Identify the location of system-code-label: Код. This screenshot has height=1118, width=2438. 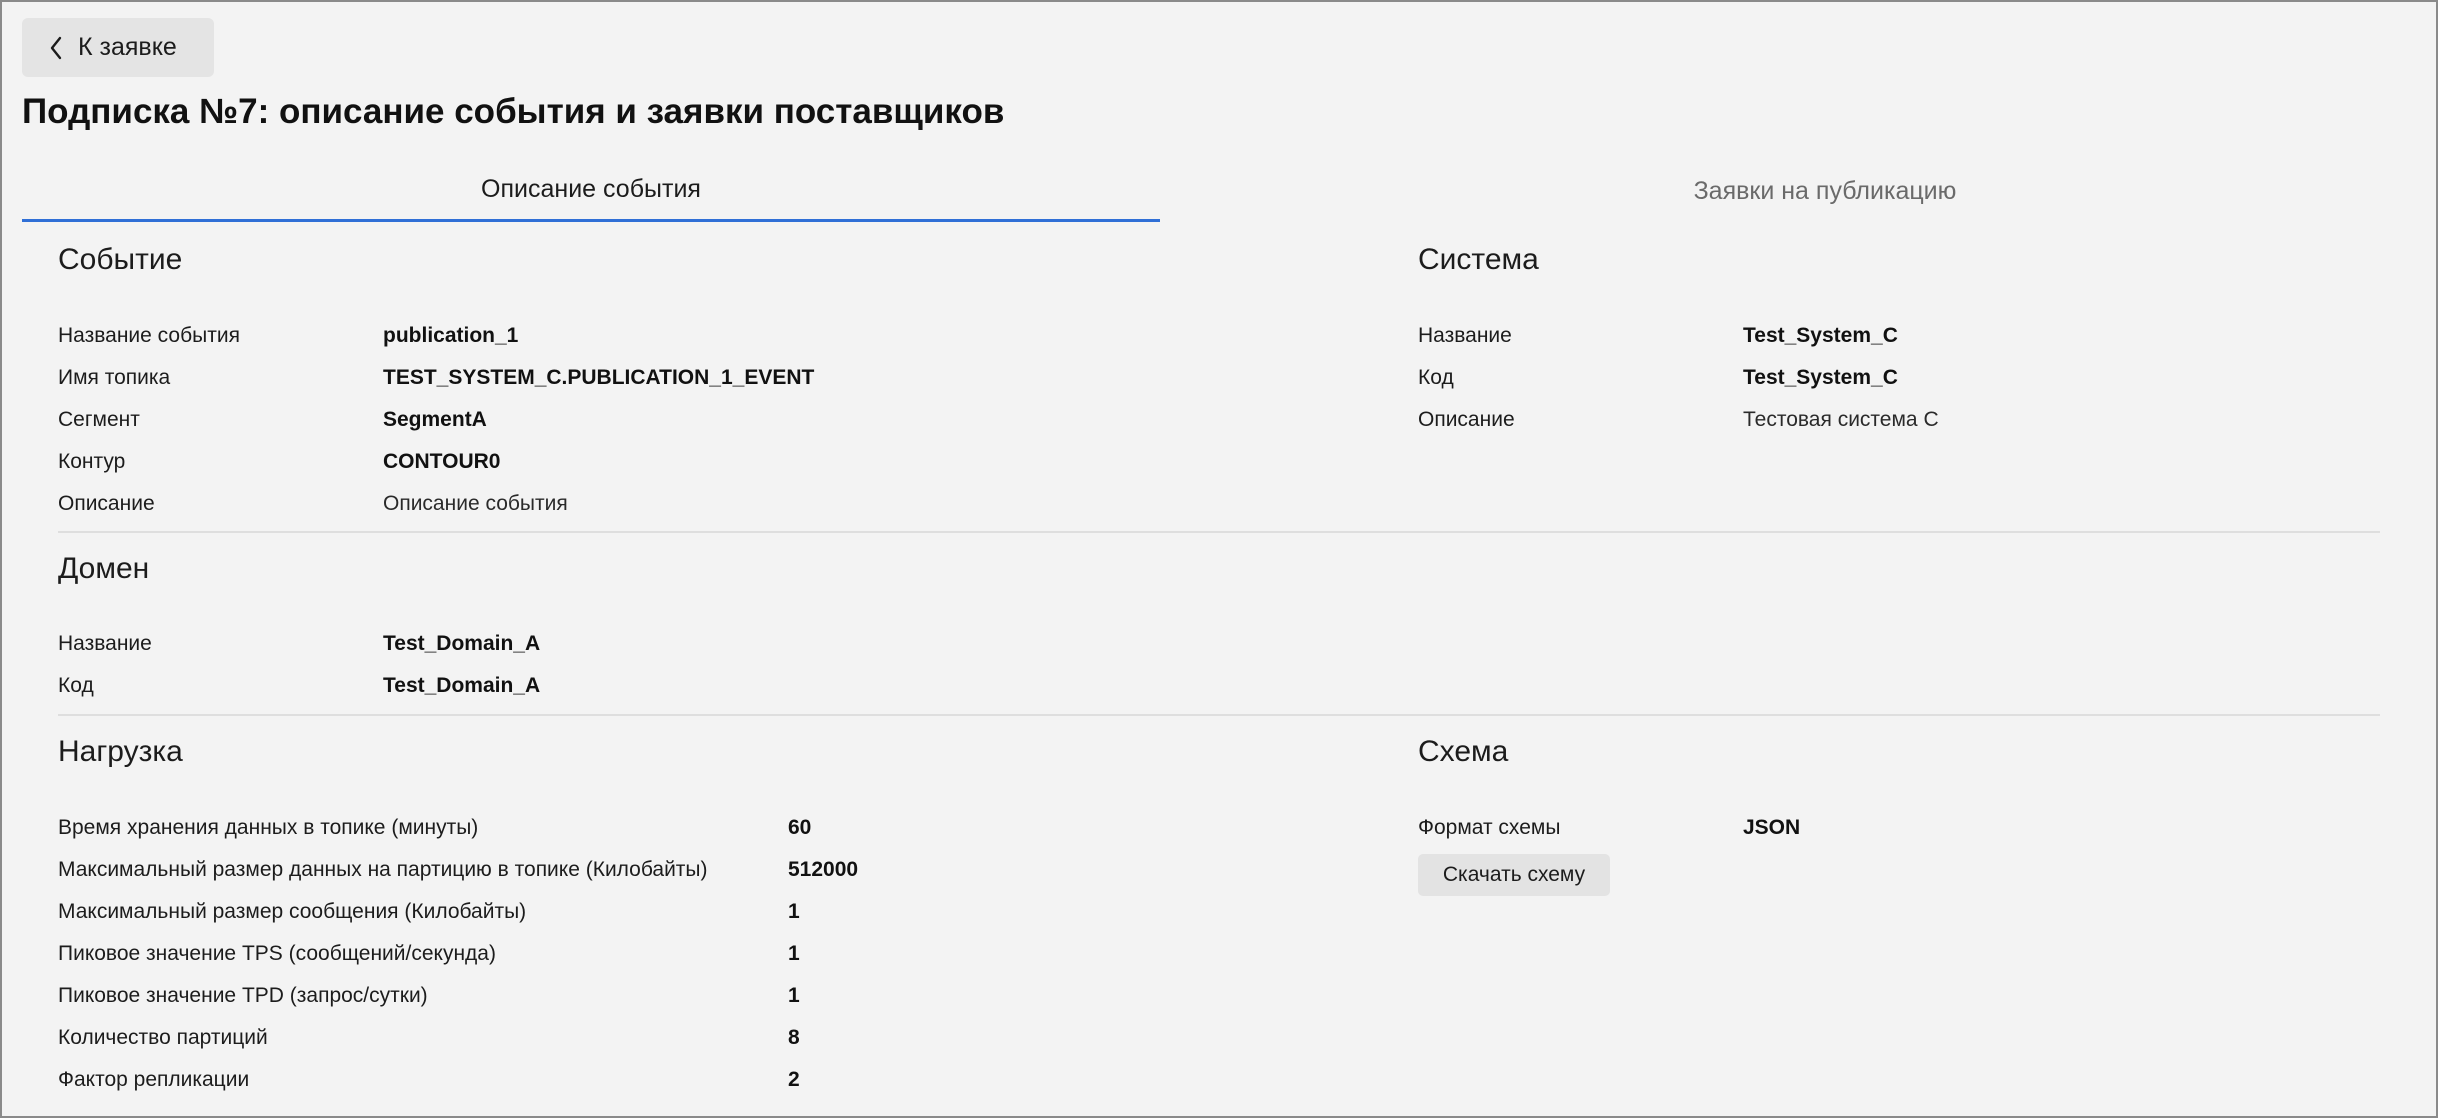
(1436, 377).